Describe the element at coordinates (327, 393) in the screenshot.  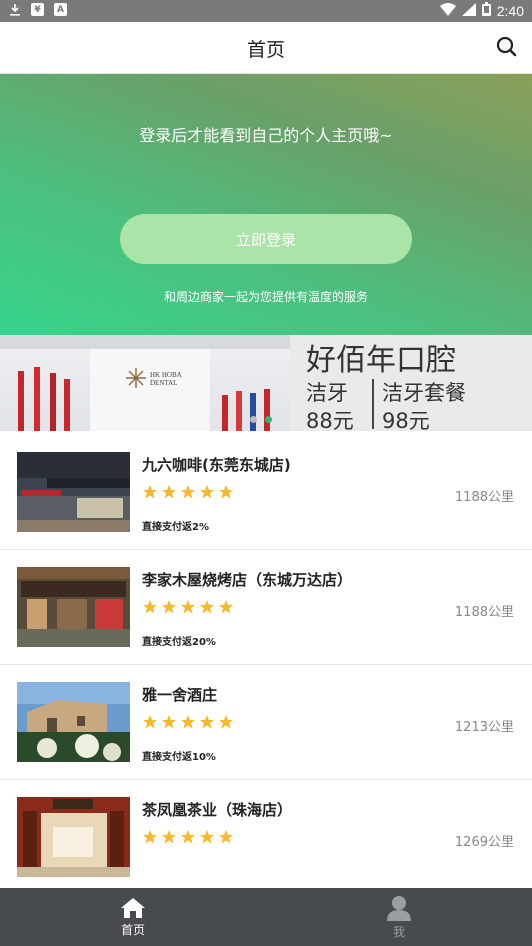
I see `banner-offer-1-label: 洁牙` at that location.